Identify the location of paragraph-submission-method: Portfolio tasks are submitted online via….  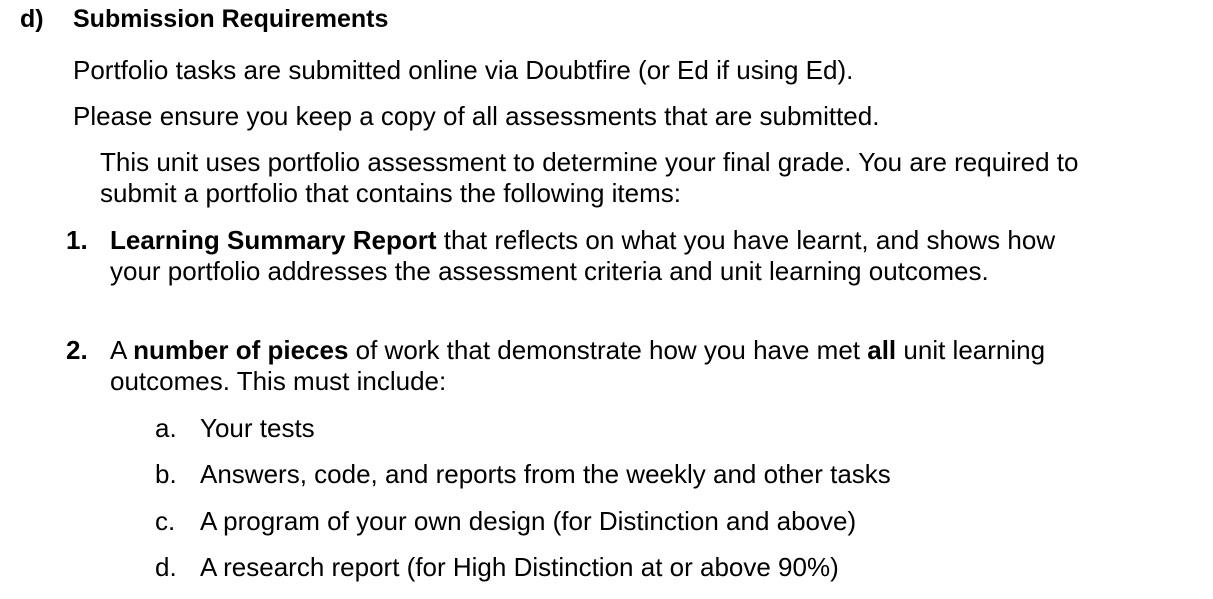
(463, 70).